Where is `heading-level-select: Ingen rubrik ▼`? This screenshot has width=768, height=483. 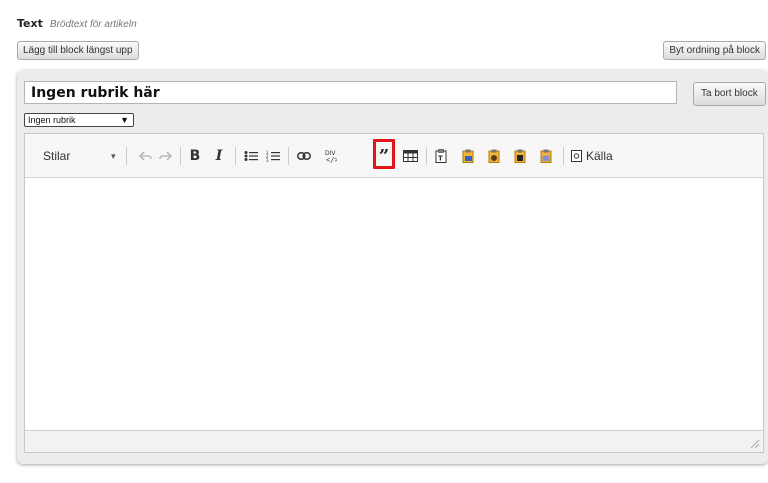
heading-level-select: Ingen rubrik ▼ is located at coordinates (79, 120).